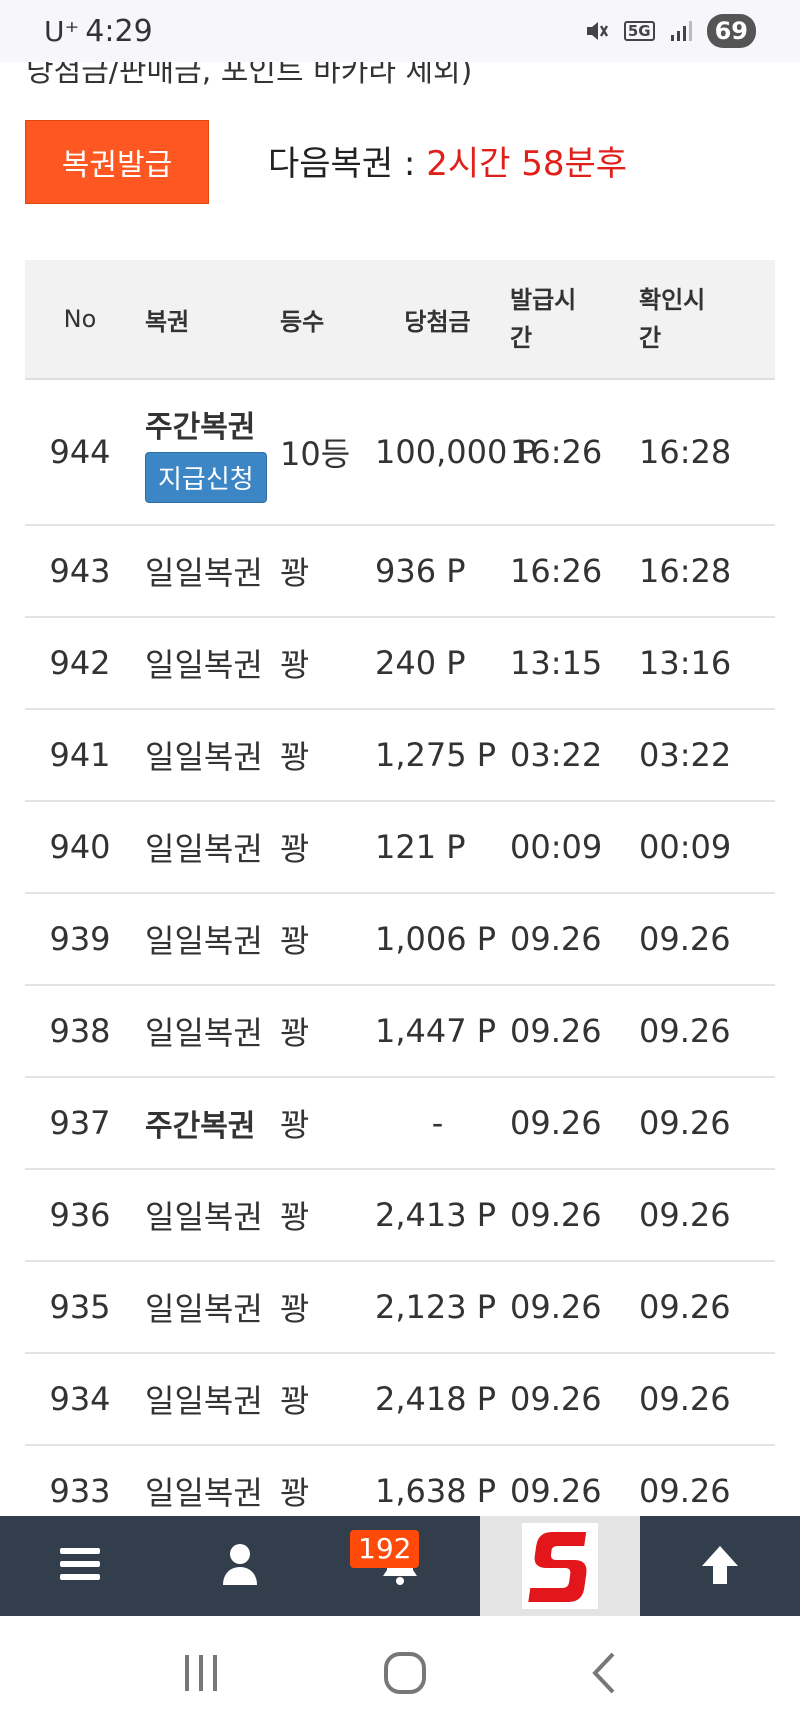  What do you see at coordinates (436, 939) in the screenshot?
I see `row-prize: 1,006 P` at bounding box center [436, 939].